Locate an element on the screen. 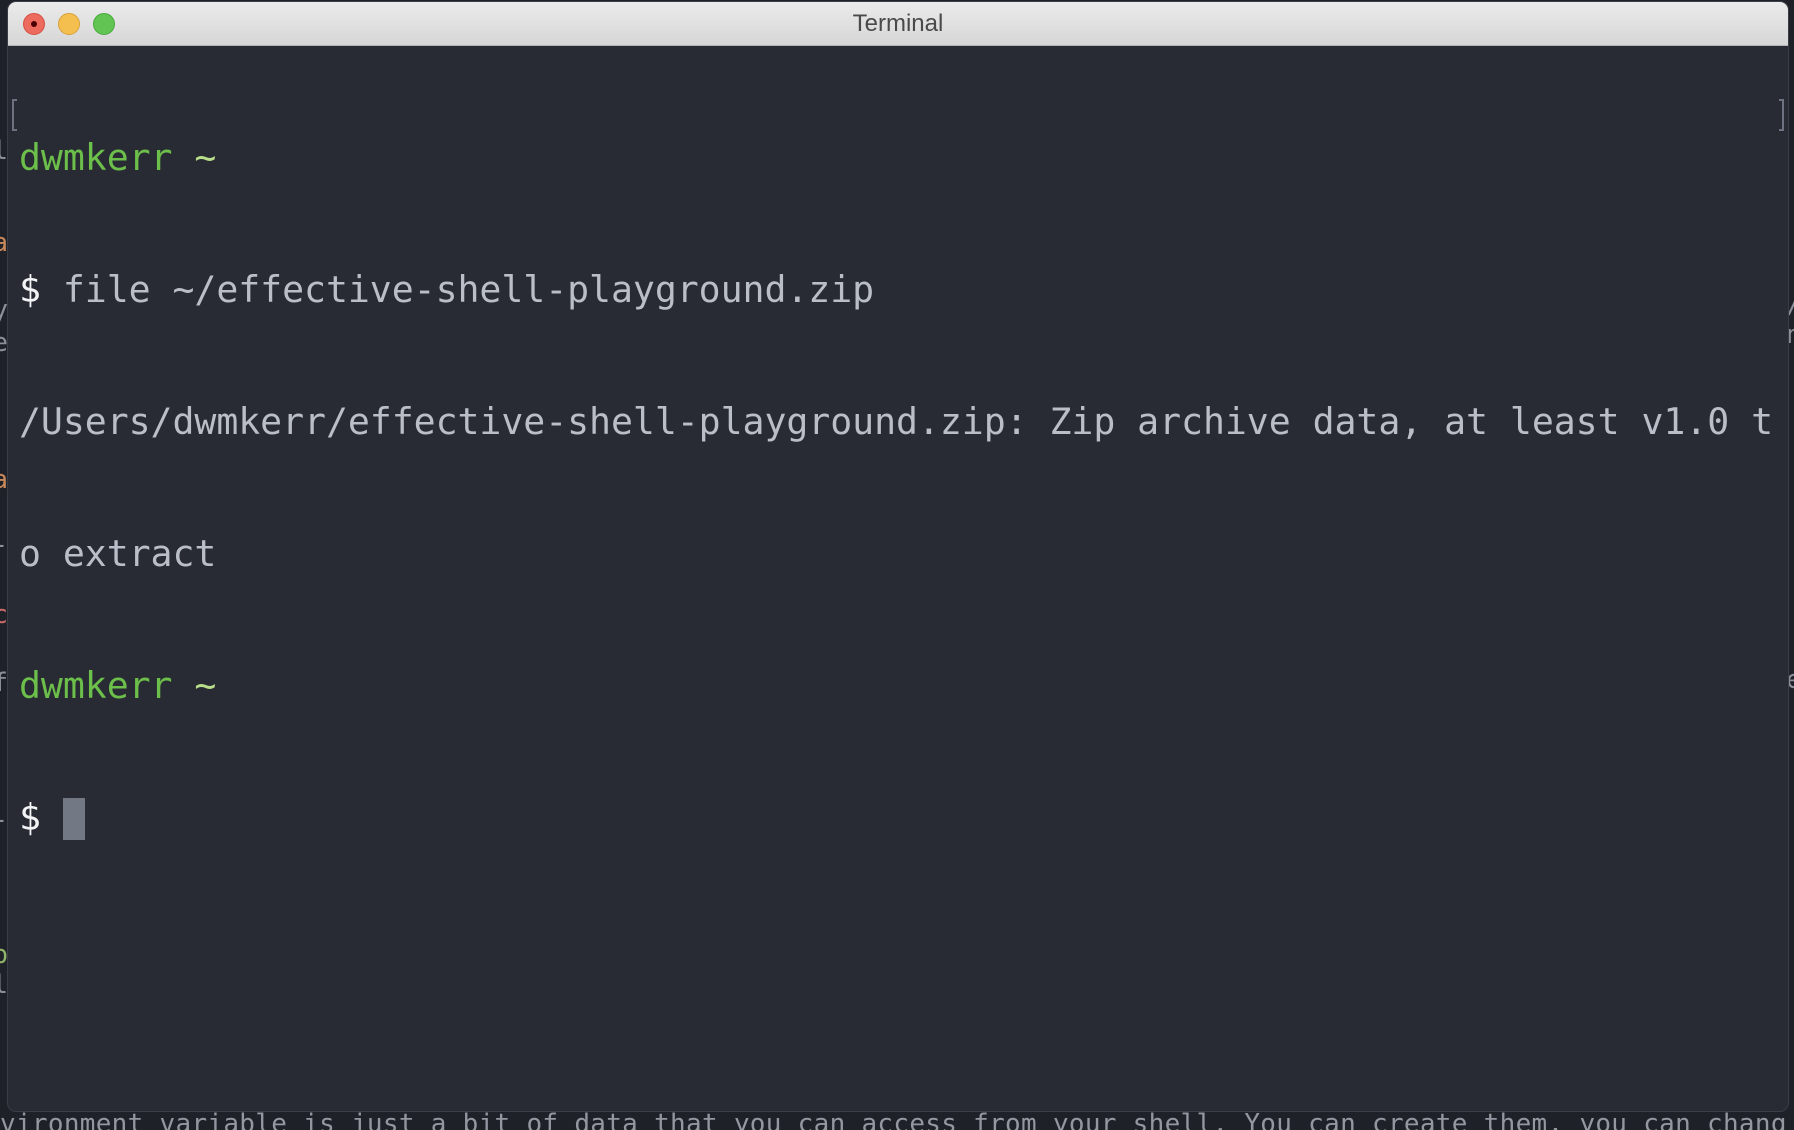 This screenshot has height=1130, width=1794. output-line: o extract is located at coordinates (118, 553).